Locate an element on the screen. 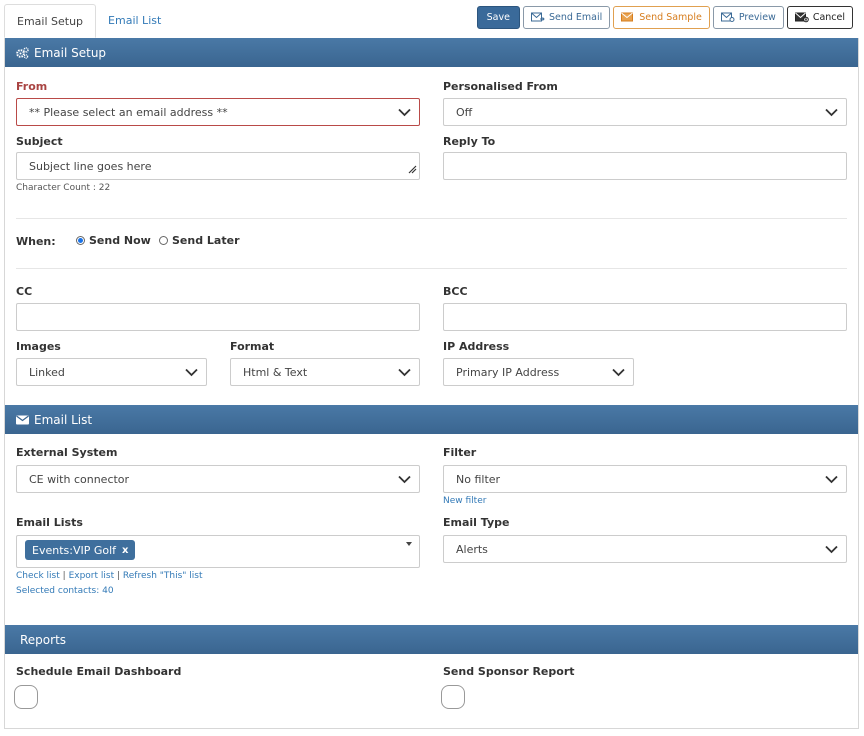 The height and width of the screenshot is (736, 864). caret-down-icon is located at coordinates (409, 544).